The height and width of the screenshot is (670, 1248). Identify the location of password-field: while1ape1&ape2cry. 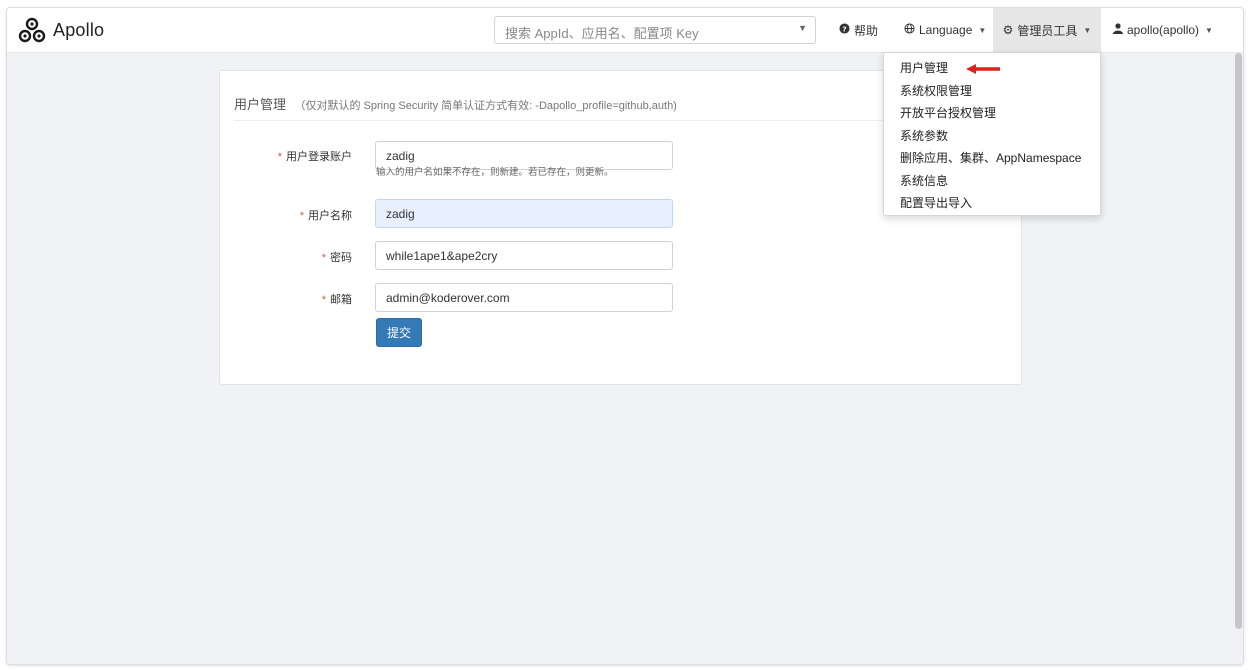
(524, 255).